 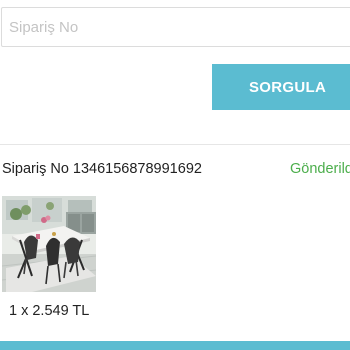 What do you see at coordinates (175, 144) in the screenshot?
I see `divider` at bounding box center [175, 144].